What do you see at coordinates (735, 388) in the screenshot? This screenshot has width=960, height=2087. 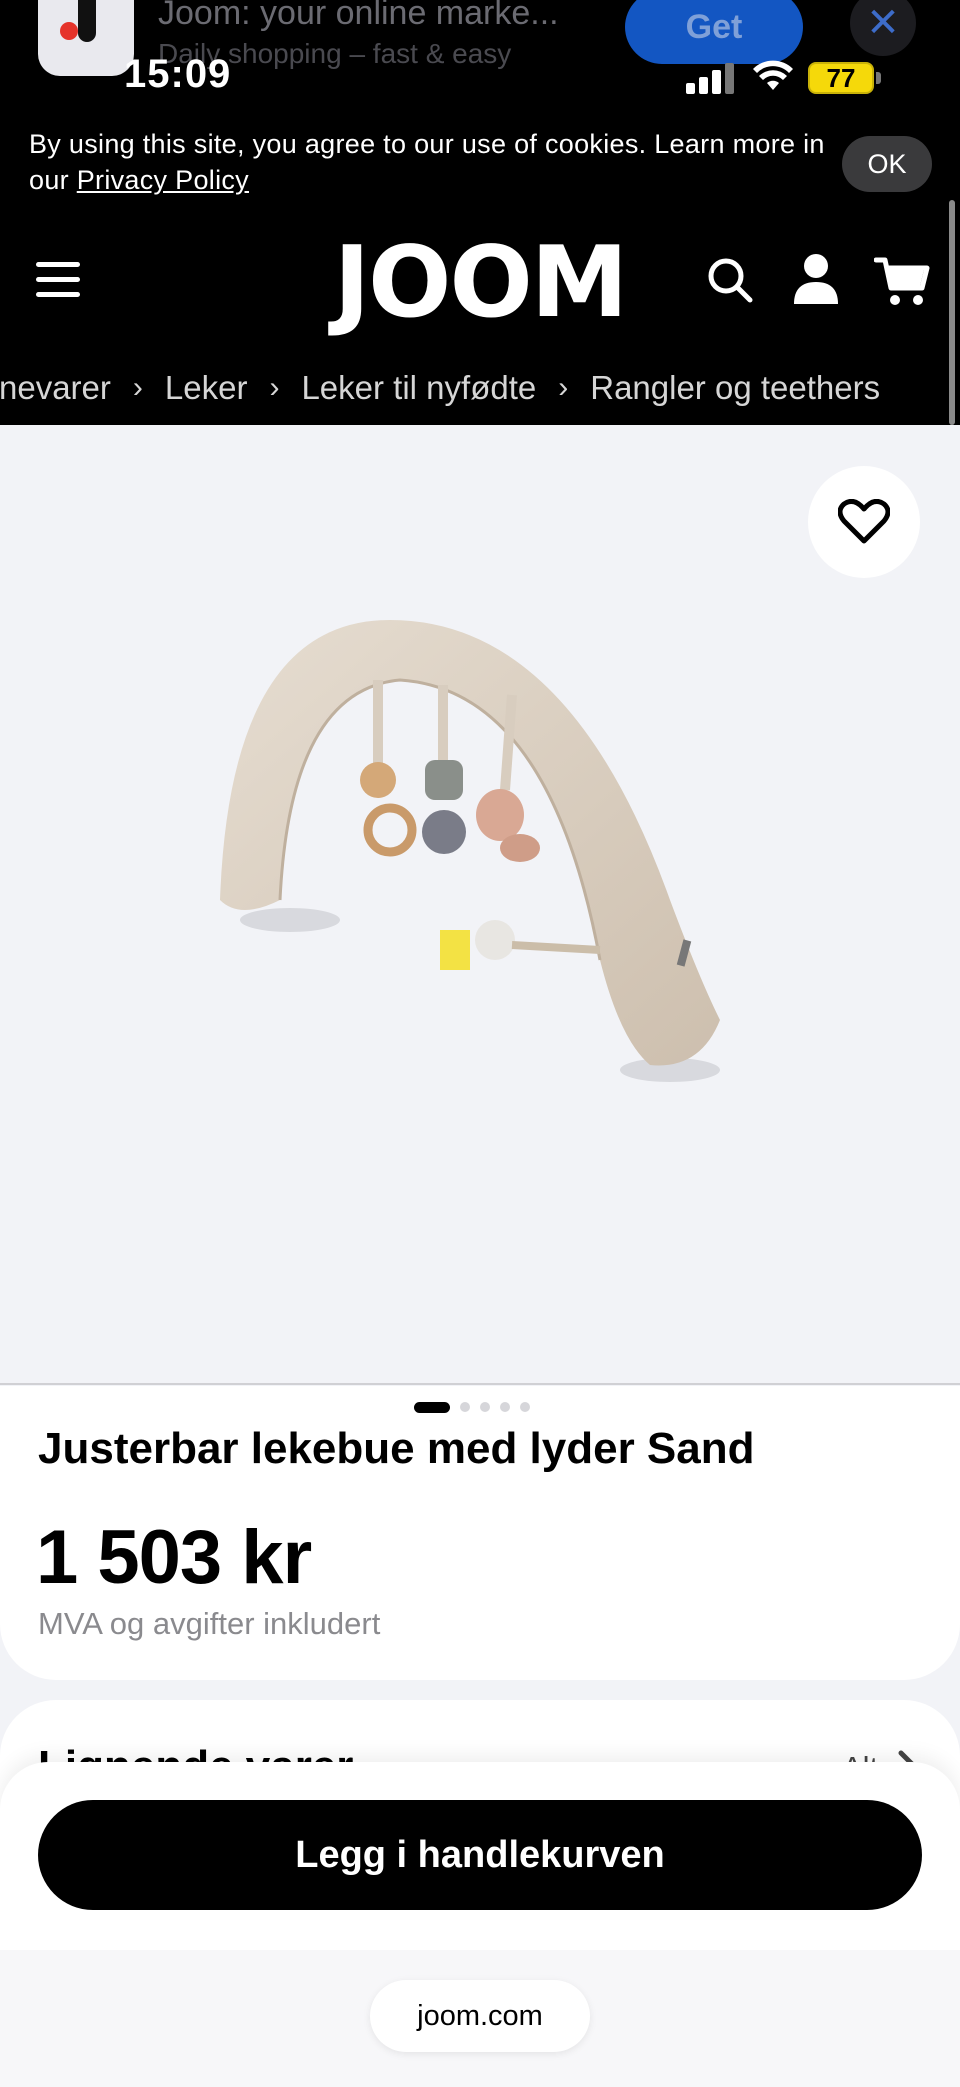 I see `breadcrumb-item: Rangler og teethers` at bounding box center [735, 388].